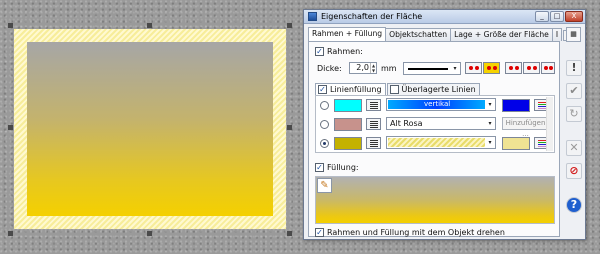 The image size is (600, 254). What do you see at coordinates (322, 89) in the screenshot?
I see `linienfuellung-checkbox: ✓` at bounding box center [322, 89].